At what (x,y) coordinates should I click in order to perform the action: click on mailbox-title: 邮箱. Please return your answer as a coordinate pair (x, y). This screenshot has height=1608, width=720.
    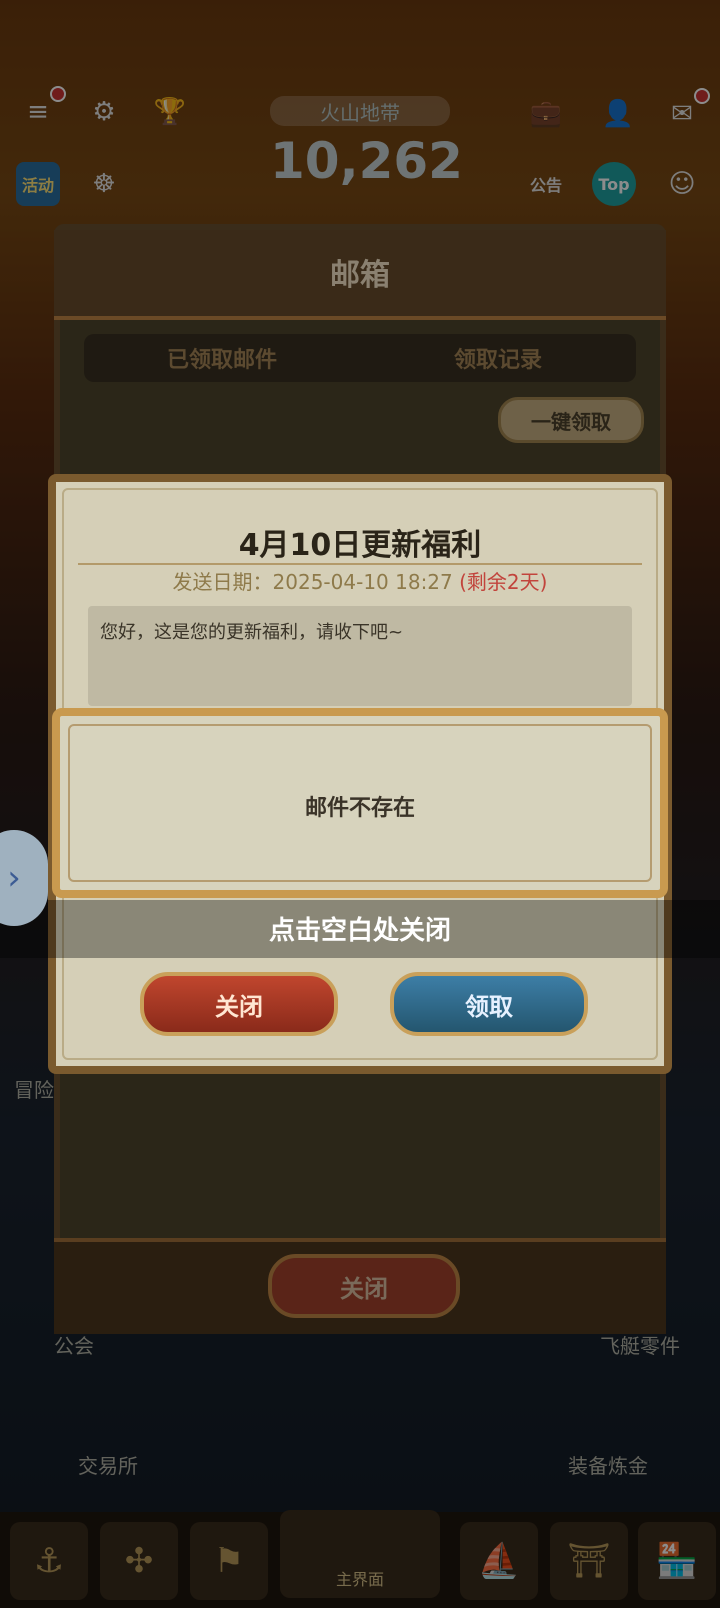
    Looking at the image, I should click on (360, 275).